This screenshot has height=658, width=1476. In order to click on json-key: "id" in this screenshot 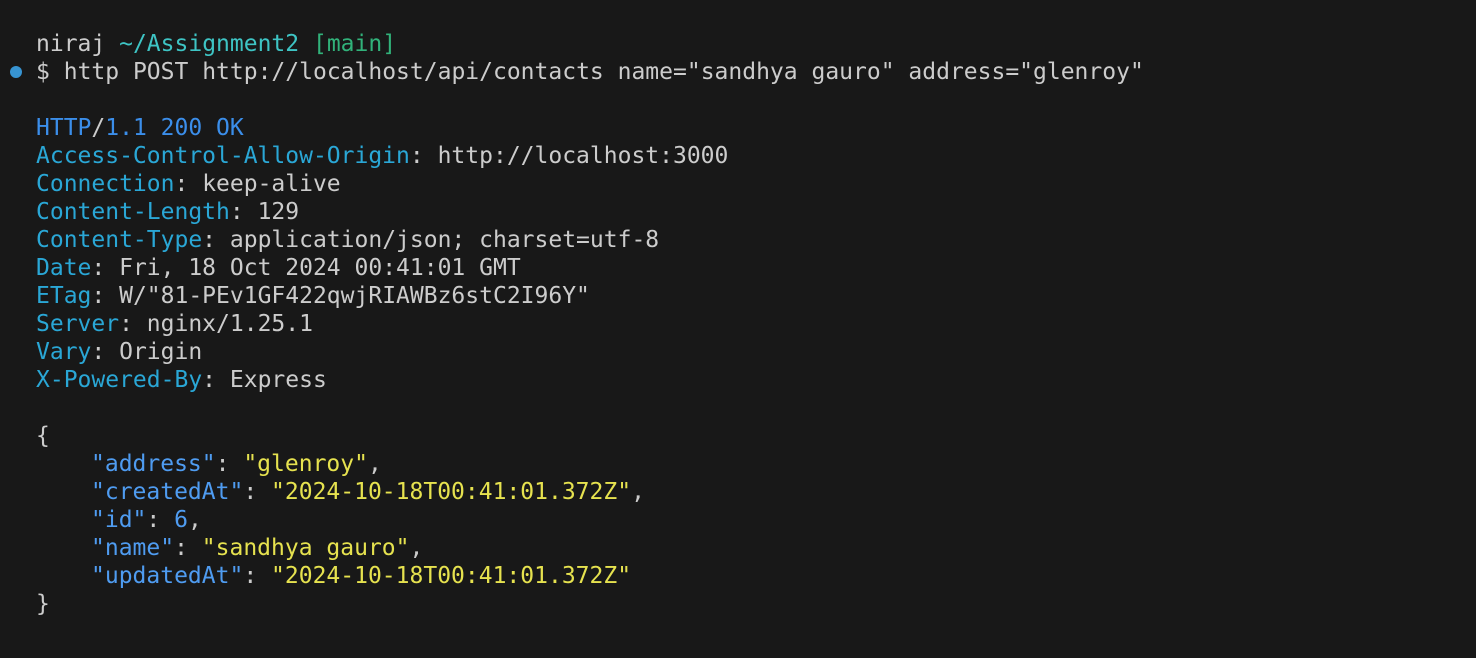, I will do `click(119, 520)`.